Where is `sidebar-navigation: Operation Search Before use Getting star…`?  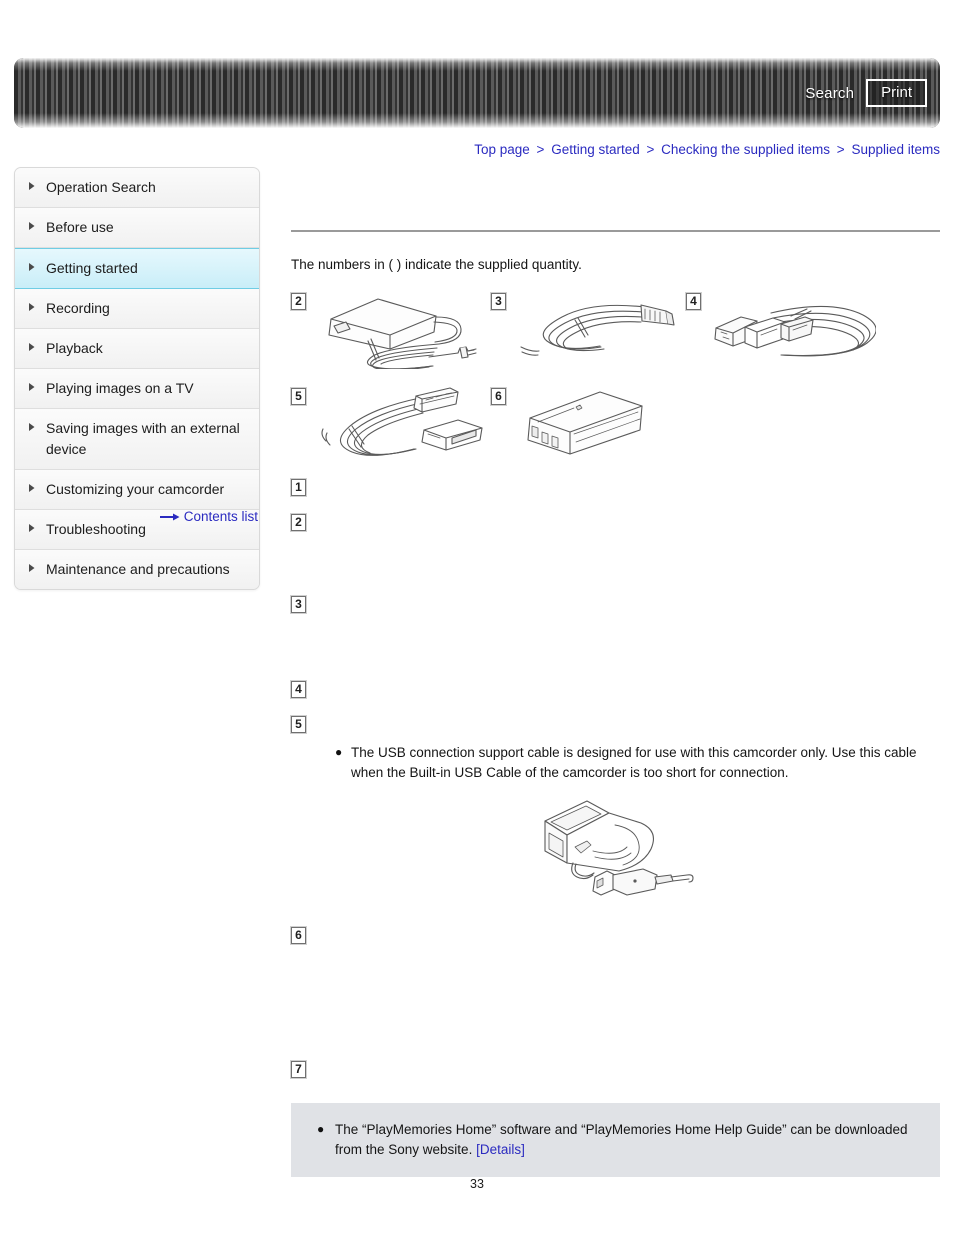 sidebar-navigation: Operation Search Before use Getting star… is located at coordinates (137, 378).